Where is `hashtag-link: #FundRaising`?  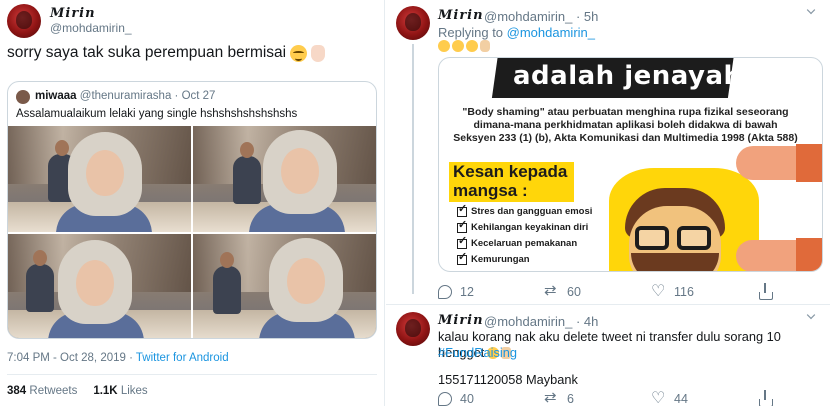
hashtag-link: #FundRaising is located at coordinates (477, 352).